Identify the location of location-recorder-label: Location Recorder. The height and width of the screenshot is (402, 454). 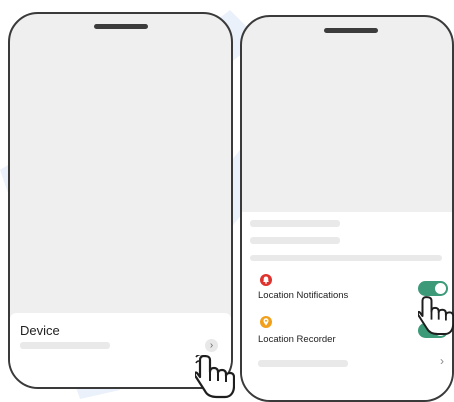
(297, 339).